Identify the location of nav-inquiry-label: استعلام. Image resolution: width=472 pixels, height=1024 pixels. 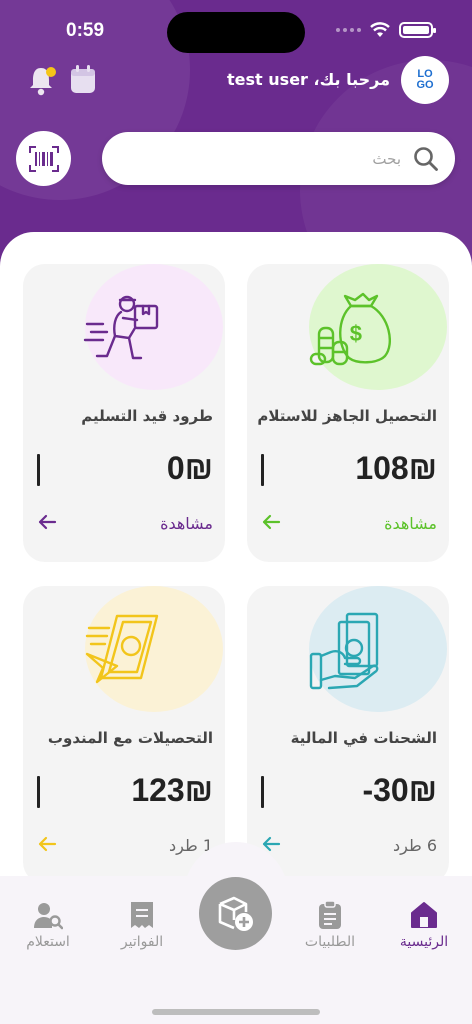
(48, 942).